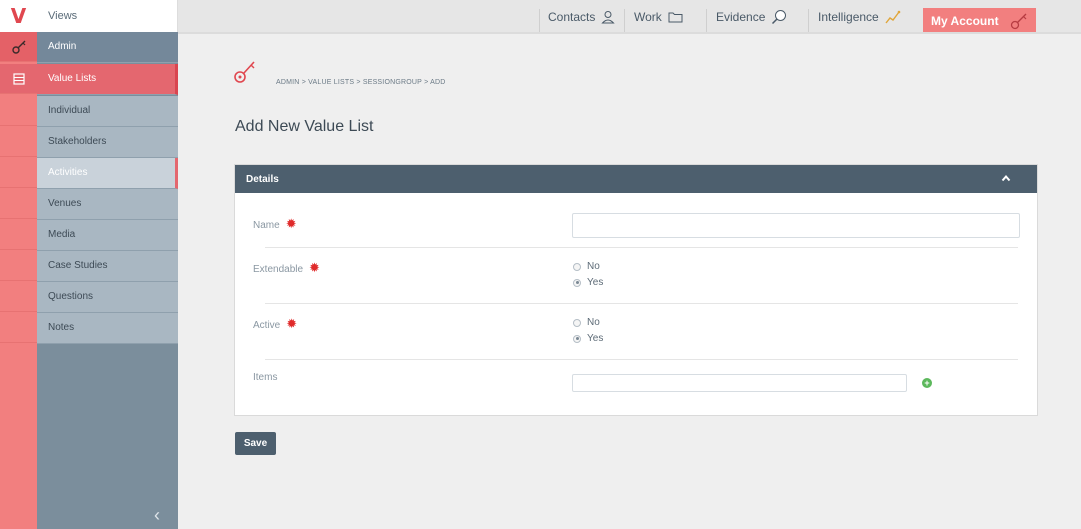  Describe the element at coordinates (107, 47) in the screenshot. I see `sidebar-item-admin: Admin` at that location.